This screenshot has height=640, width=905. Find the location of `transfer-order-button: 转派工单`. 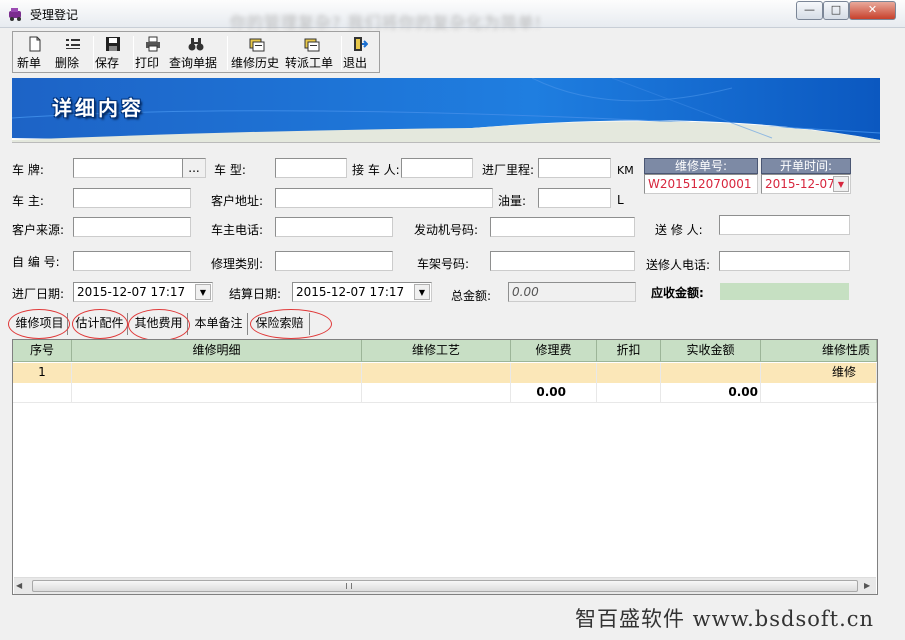

transfer-order-button: 转派工单 is located at coordinates (312, 52).